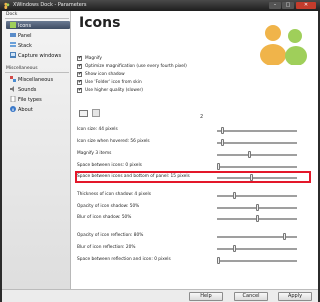 The height and width of the screenshot is (302, 320). What do you see at coordinates (27, 89) in the screenshot?
I see `sidebar-item-label: Sounds` at bounding box center [27, 89].